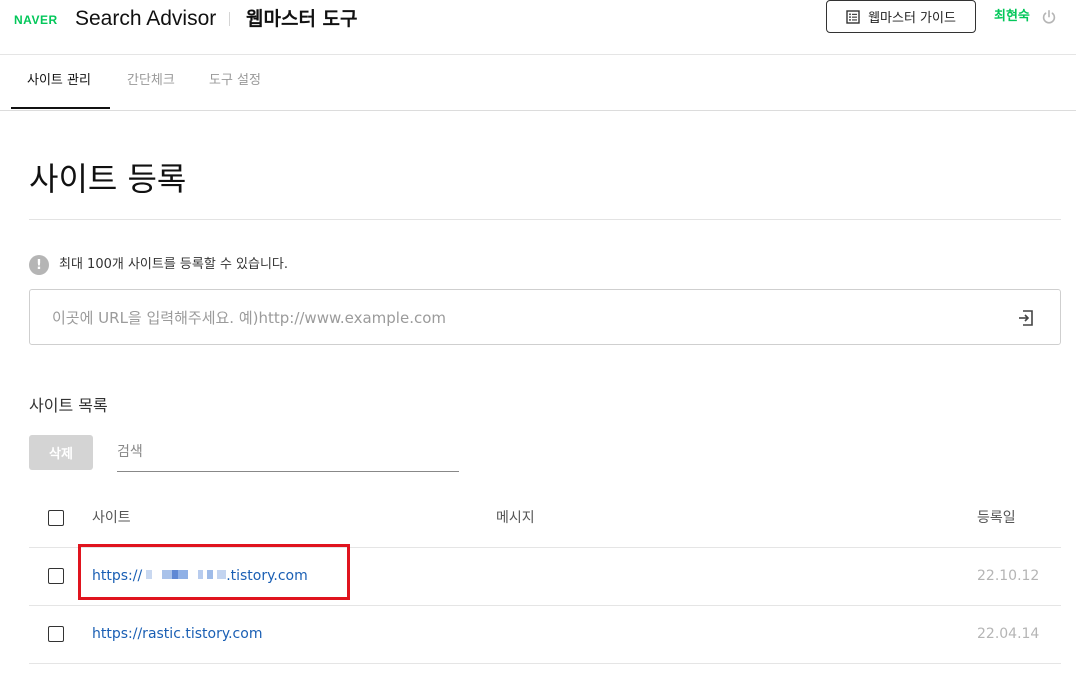  I want to click on tab-bar: 사이트 관리 간단체크 도구 설정, so click(538, 82).